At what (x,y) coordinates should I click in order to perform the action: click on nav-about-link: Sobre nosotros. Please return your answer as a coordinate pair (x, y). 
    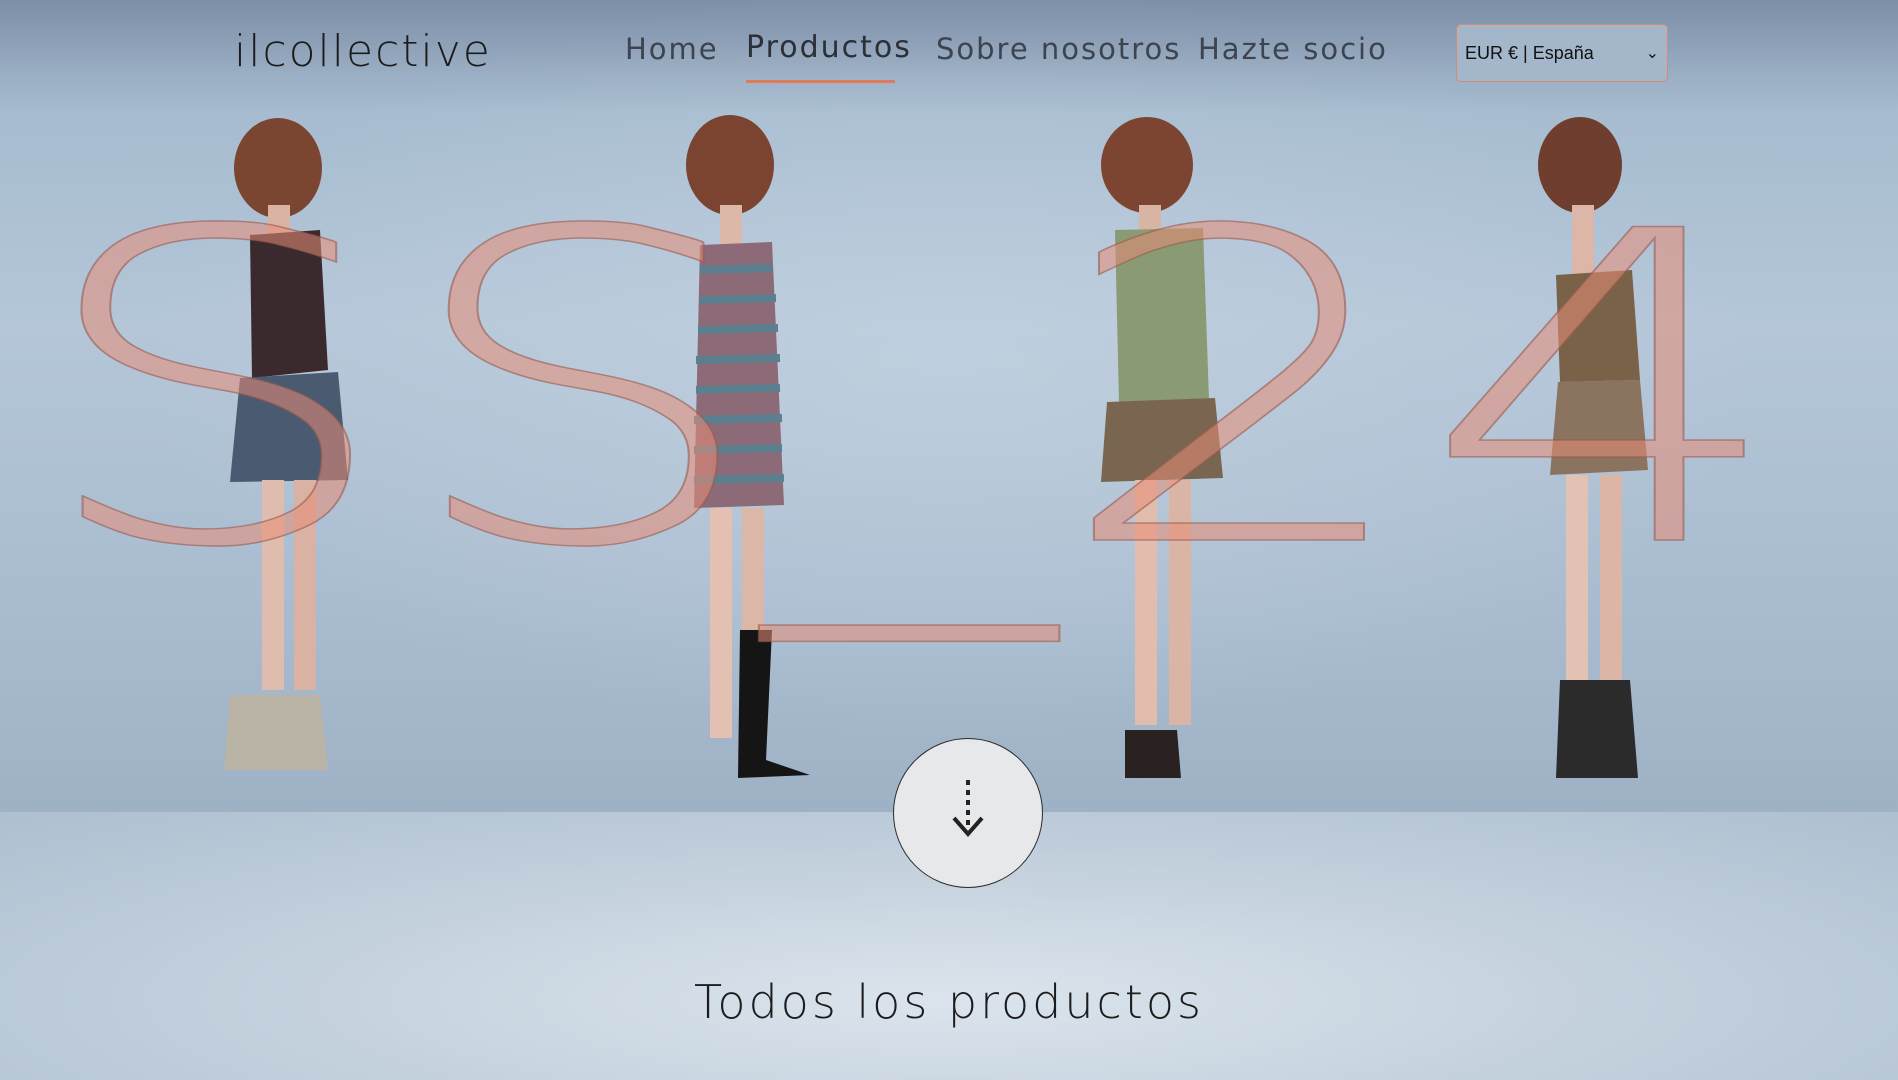
    Looking at the image, I should click on (1058, 49).